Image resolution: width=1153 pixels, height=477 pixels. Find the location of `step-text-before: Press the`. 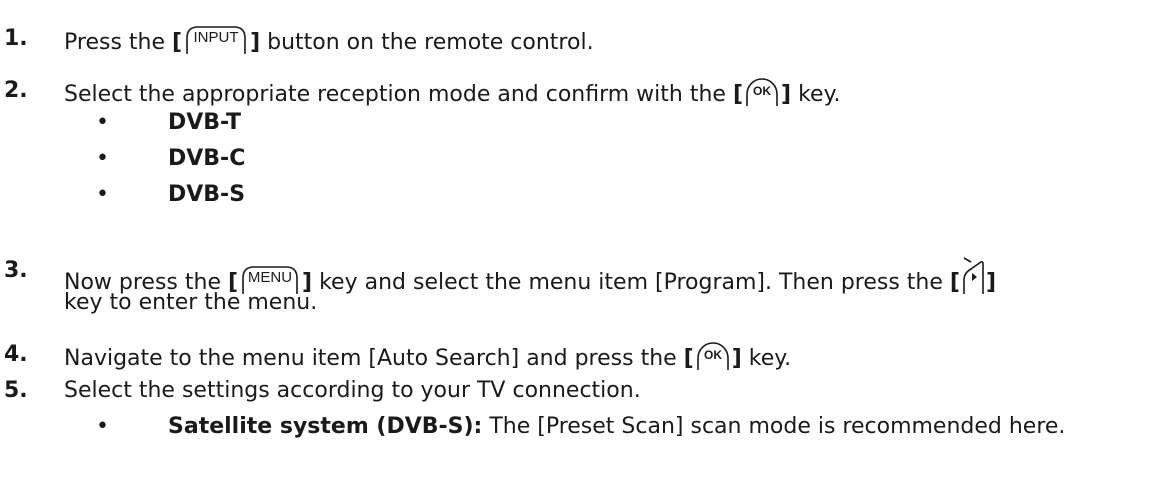

step-text-before: Press the is located at coordinates (118, 42).